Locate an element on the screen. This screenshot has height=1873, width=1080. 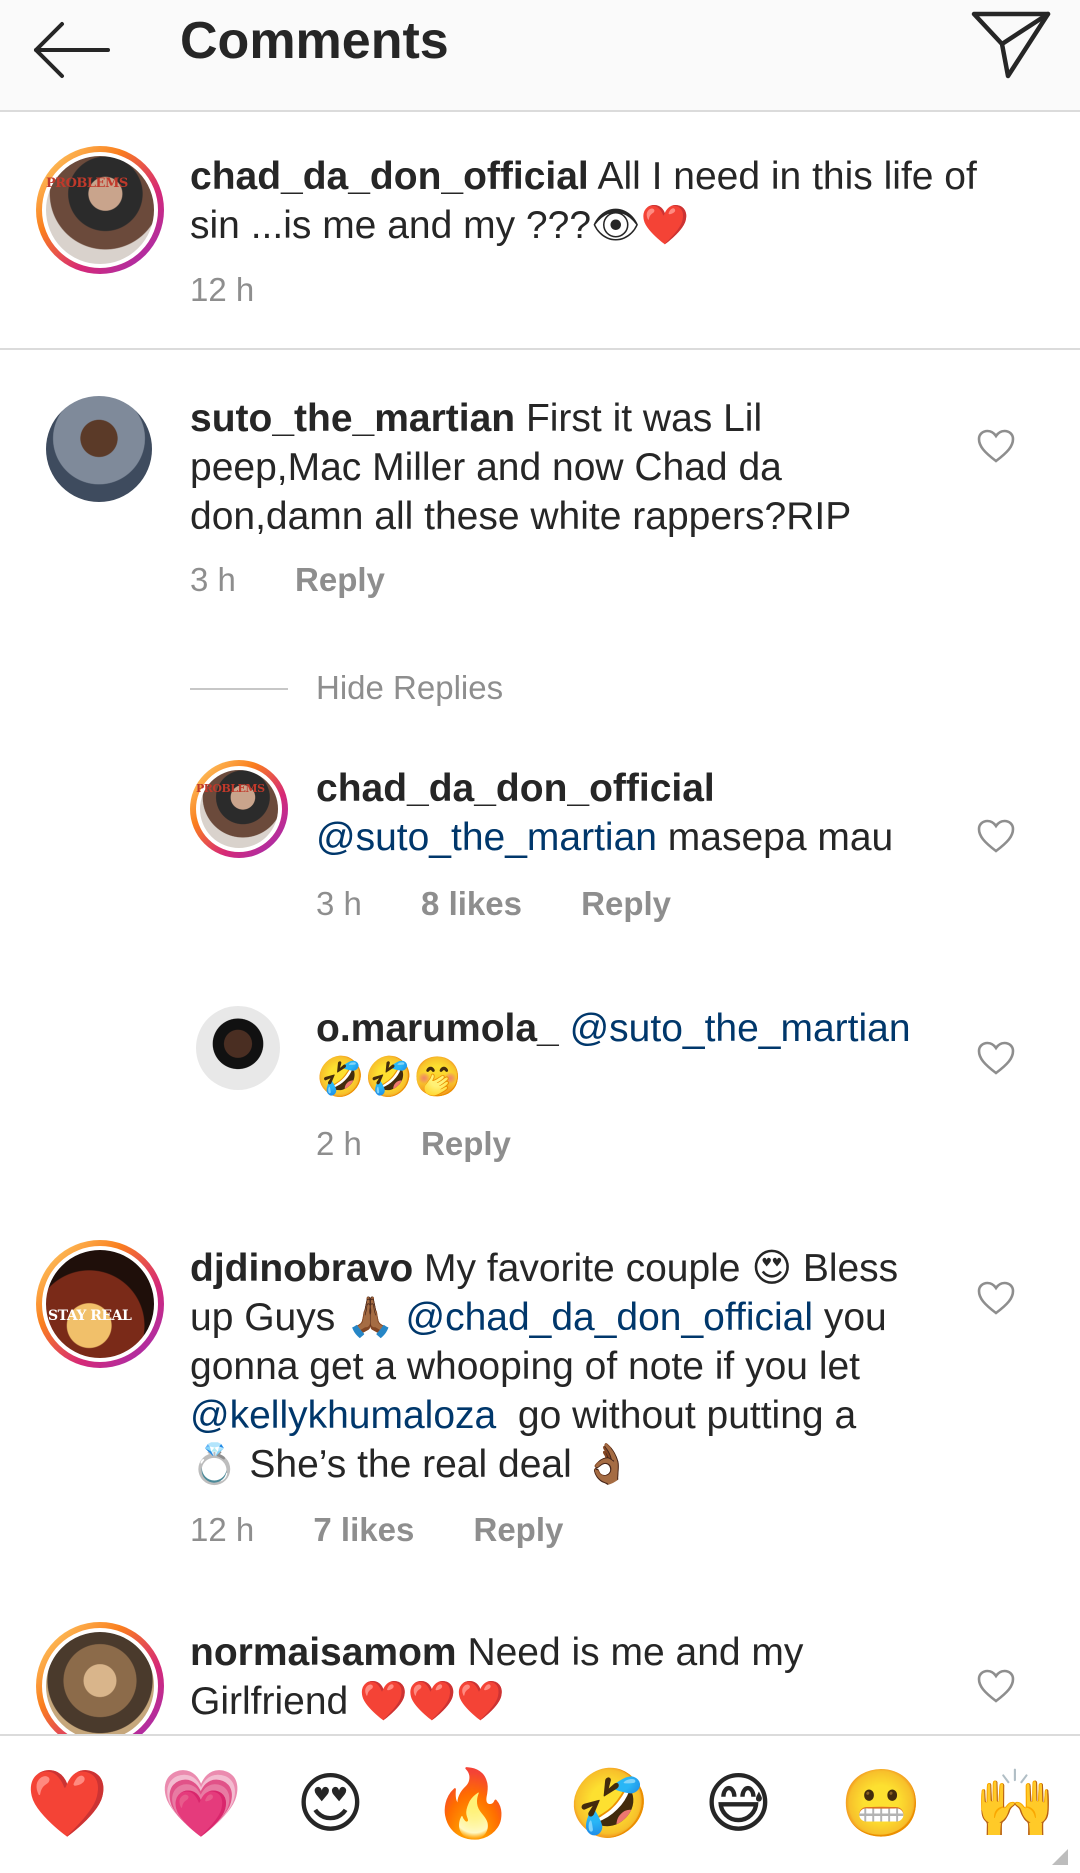
comment-body: gonna get a whooping of note if you let is located at coordinates (525, 1366).